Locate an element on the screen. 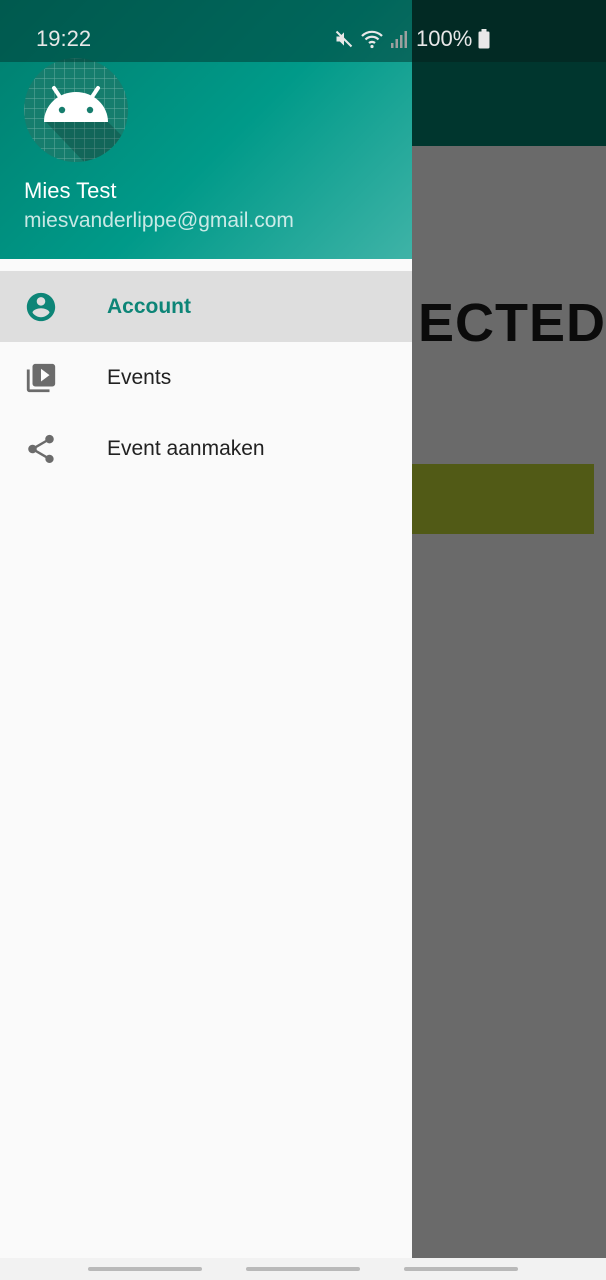  nav-home-handle is located at coordinates (303, 1269).